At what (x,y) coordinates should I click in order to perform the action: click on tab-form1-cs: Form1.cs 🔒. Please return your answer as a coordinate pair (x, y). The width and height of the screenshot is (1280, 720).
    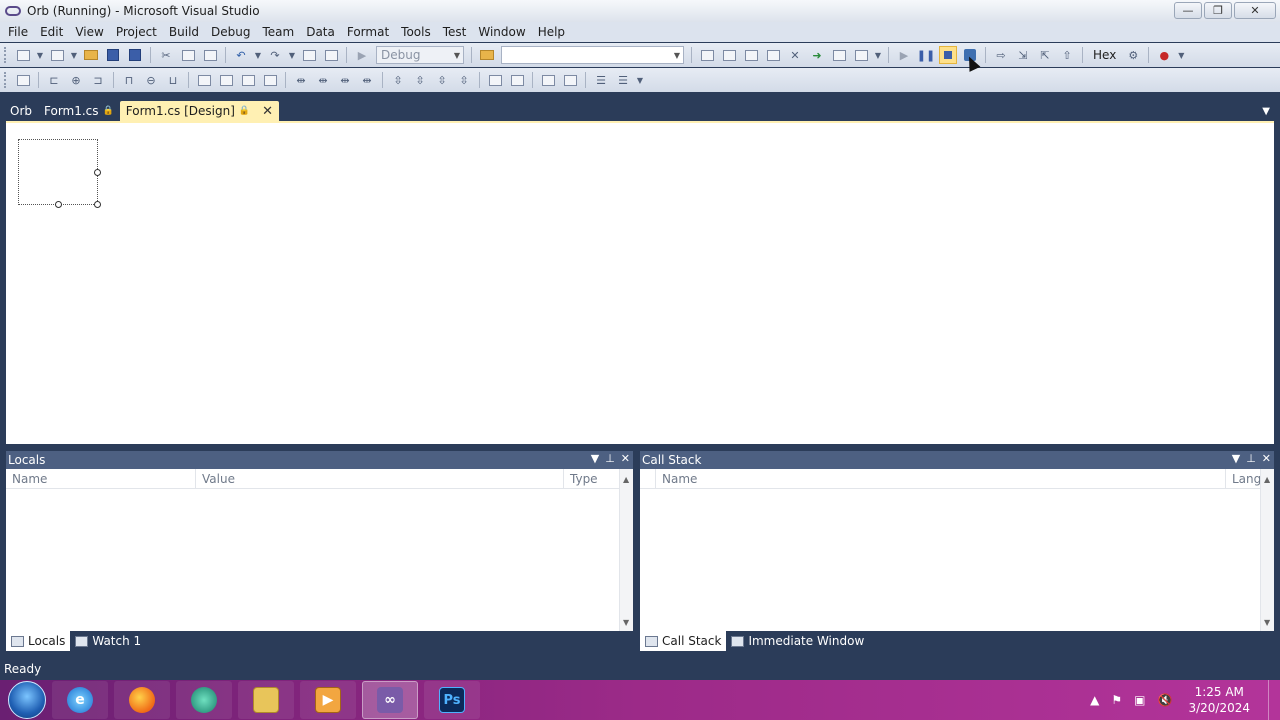
    Looking at the image, I should click on (79, 111).